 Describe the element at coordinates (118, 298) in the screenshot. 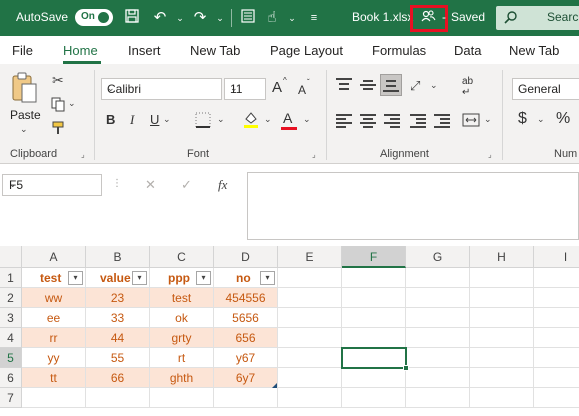

I see `table-cell: 23` at that location.